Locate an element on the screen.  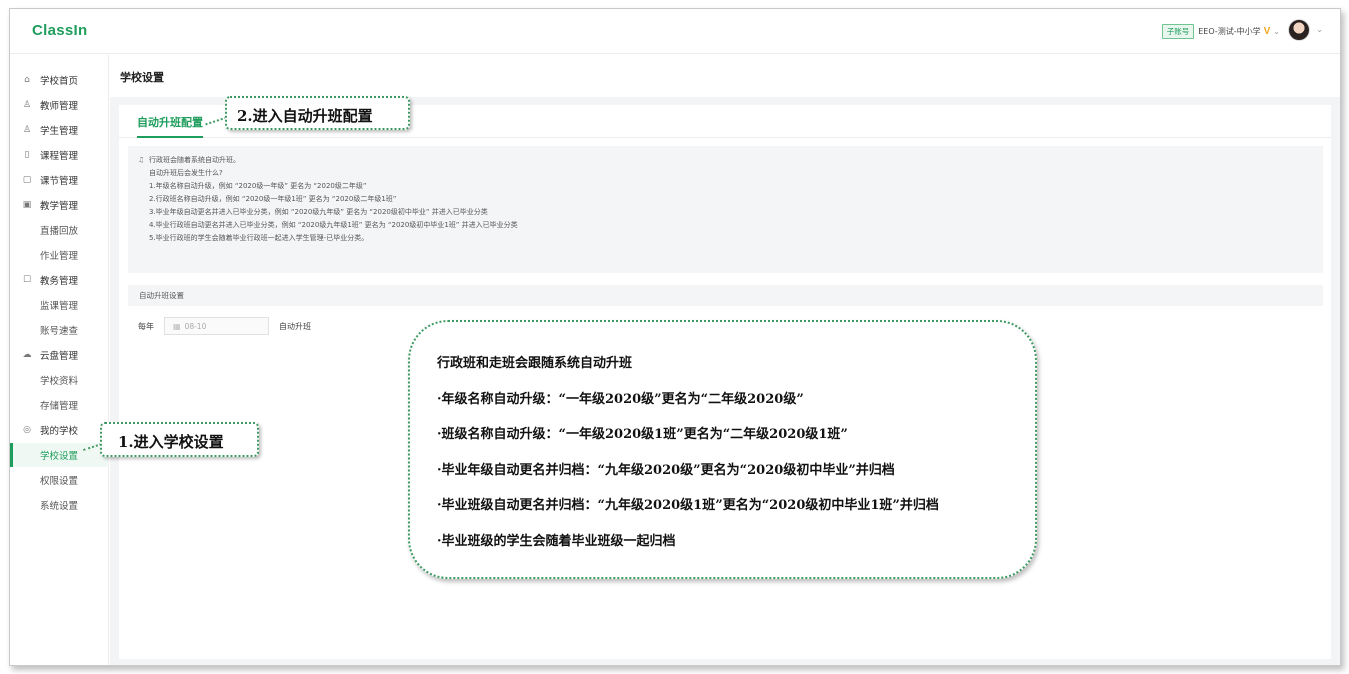
bell-icon: ♫ is located at coordinates (141, 160).